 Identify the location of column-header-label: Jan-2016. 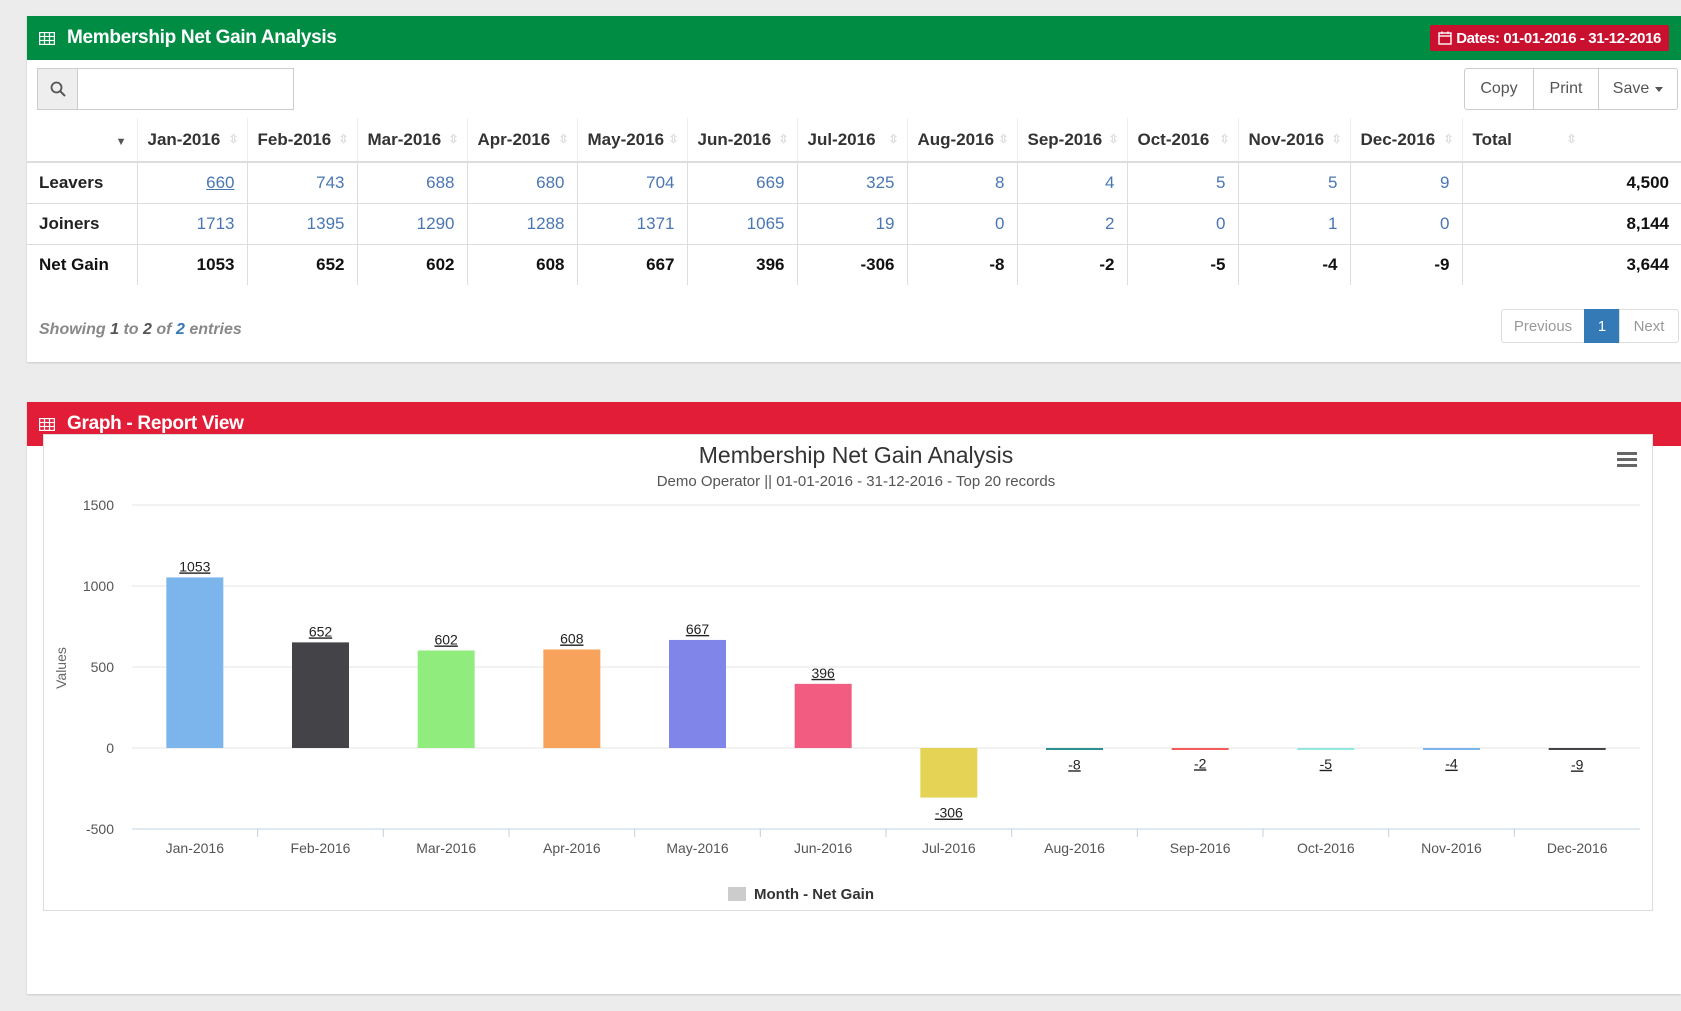
(184, 139).